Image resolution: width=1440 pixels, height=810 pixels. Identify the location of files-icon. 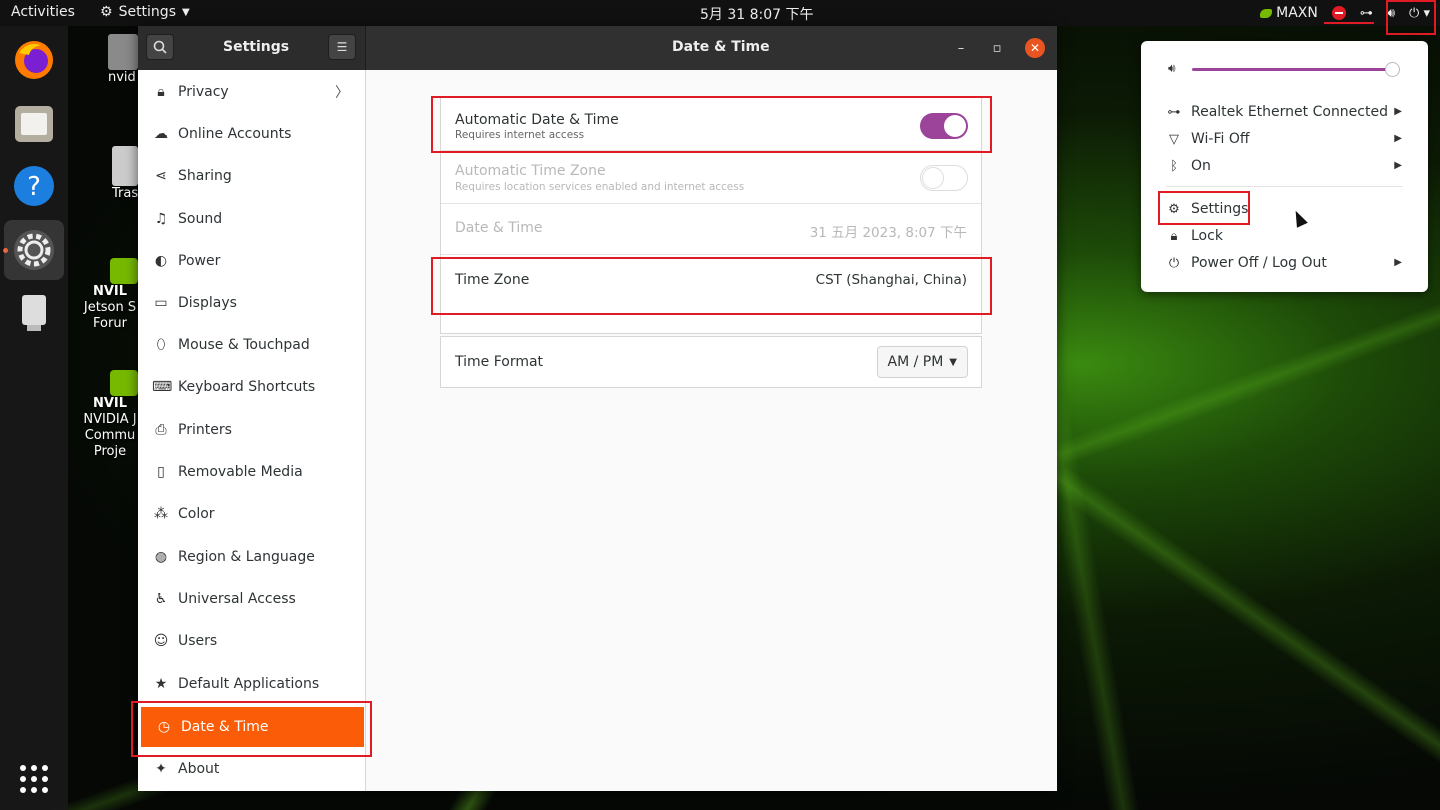
(34, 123).